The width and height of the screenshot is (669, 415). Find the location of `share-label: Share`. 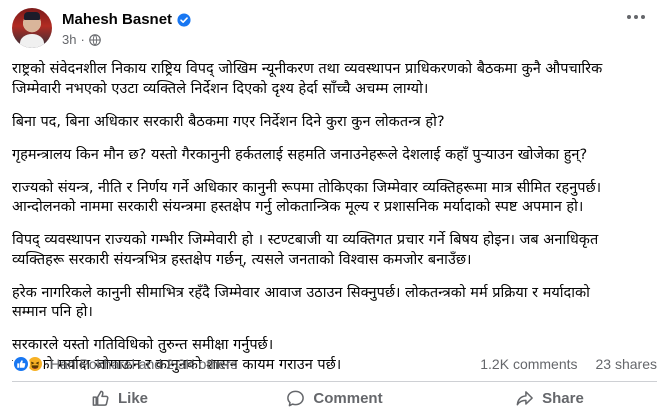

share-label: Share is located at coordinates (563, 398).